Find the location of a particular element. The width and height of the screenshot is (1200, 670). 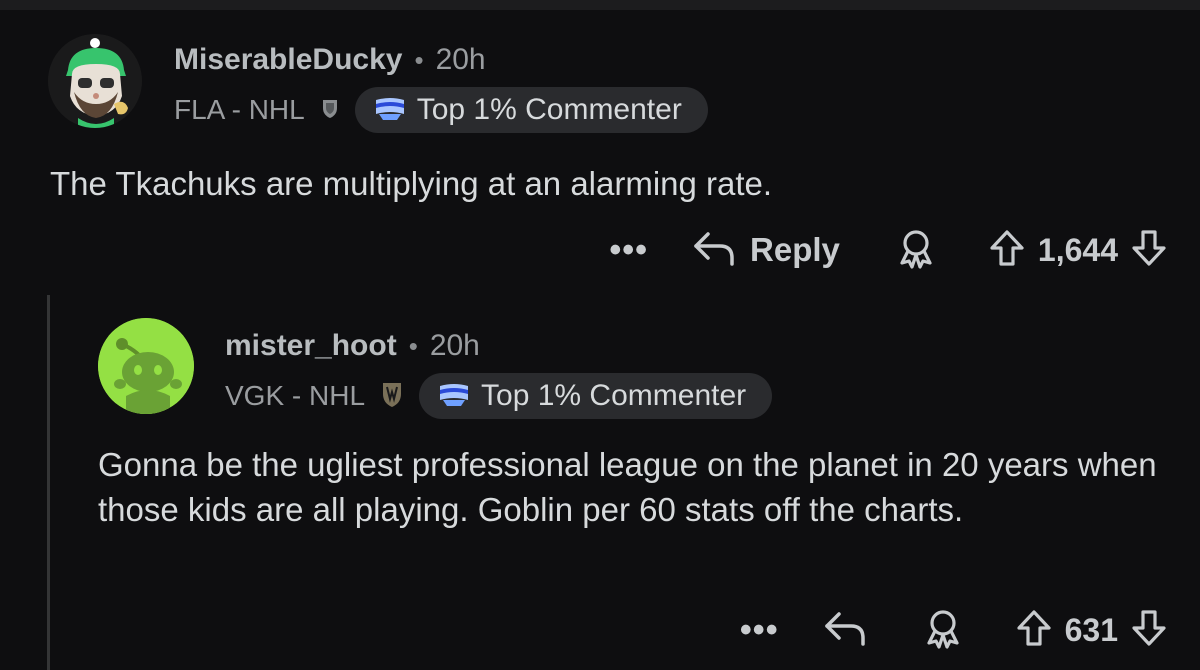

reply-button is located at coordinates (845, 630).